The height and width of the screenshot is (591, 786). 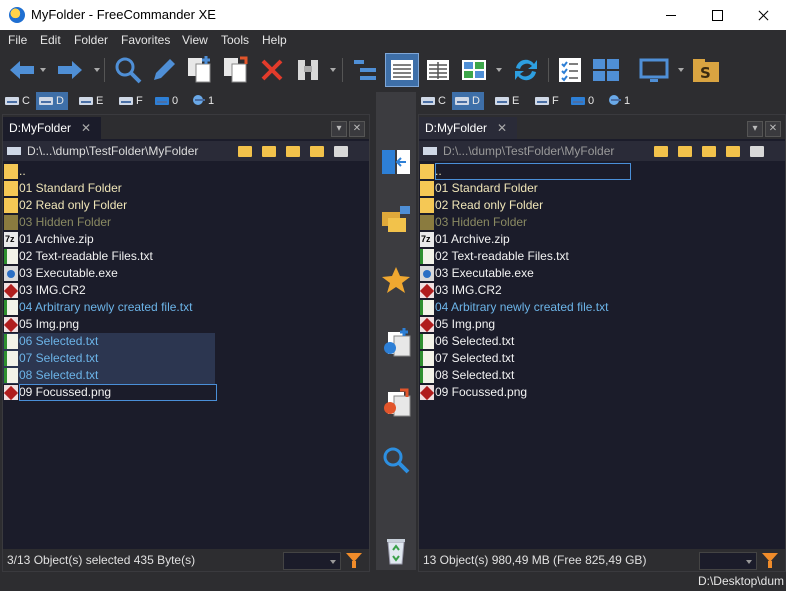 I want to click on list-view-icon, so click(x=438, y=70).